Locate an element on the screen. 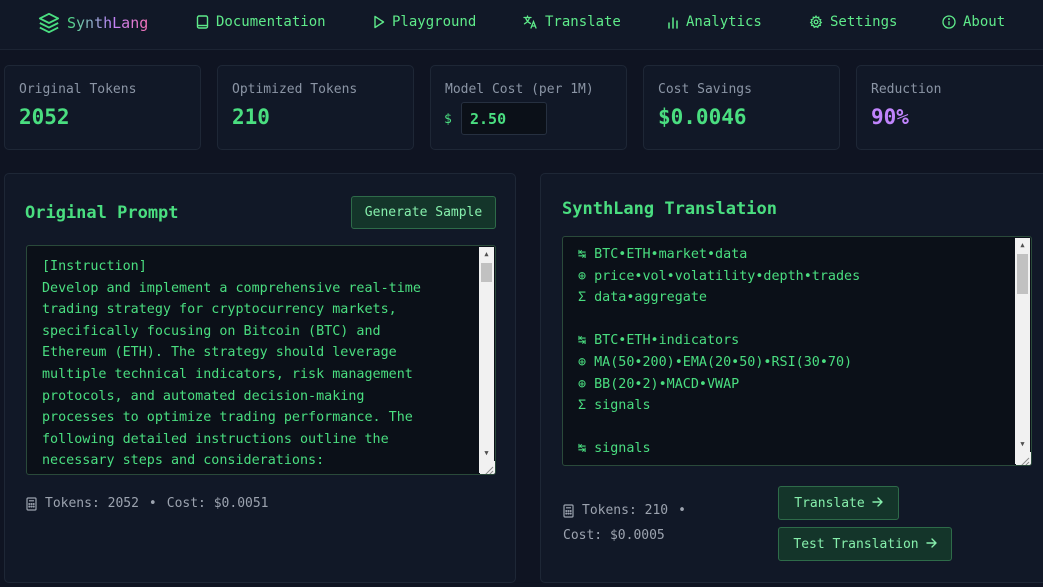  play-icon is located at coordinates (379, 22).